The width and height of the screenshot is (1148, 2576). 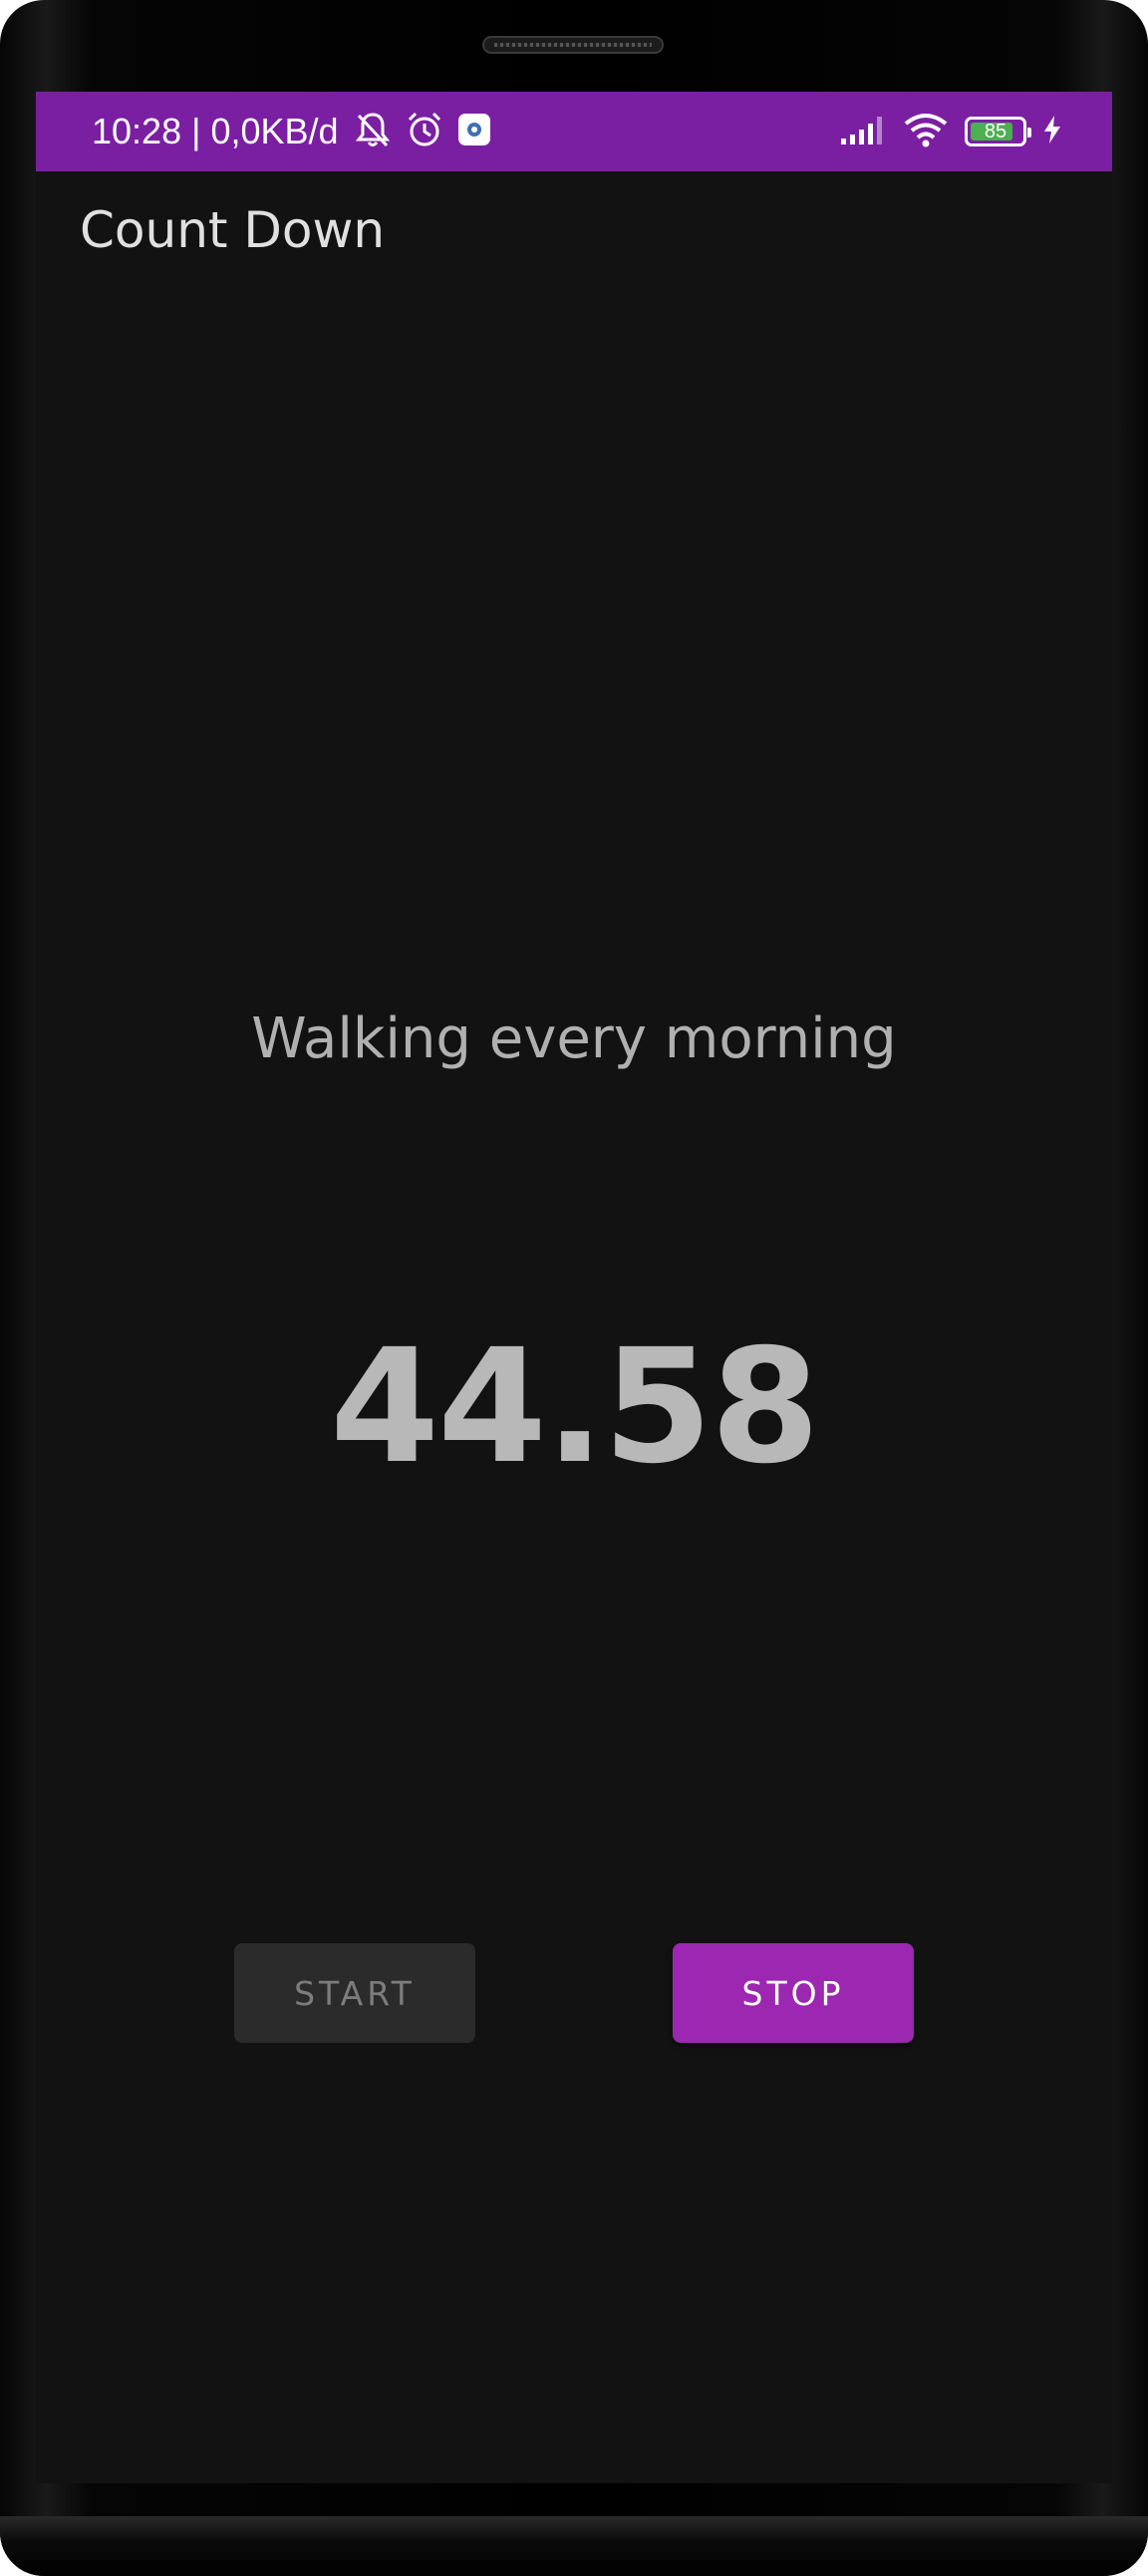 What do you see at coordinates (863, 131) in the screenshot?
I see `signal-strength-icon` at bounding box center [863, 131].